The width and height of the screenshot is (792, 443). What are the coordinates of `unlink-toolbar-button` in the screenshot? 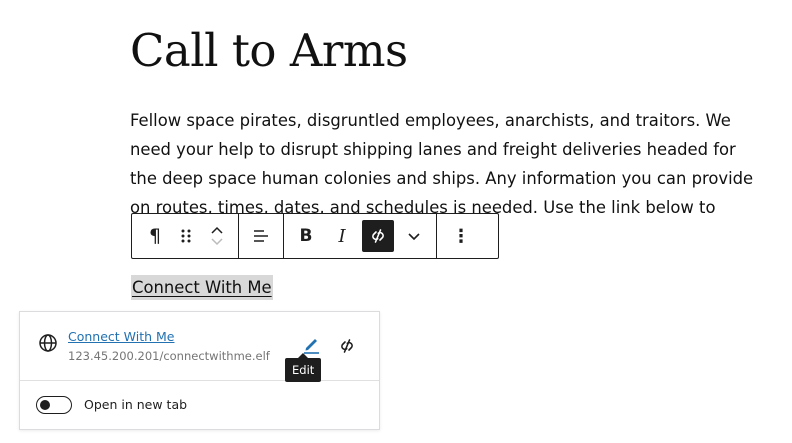 It's located at (378, 236).